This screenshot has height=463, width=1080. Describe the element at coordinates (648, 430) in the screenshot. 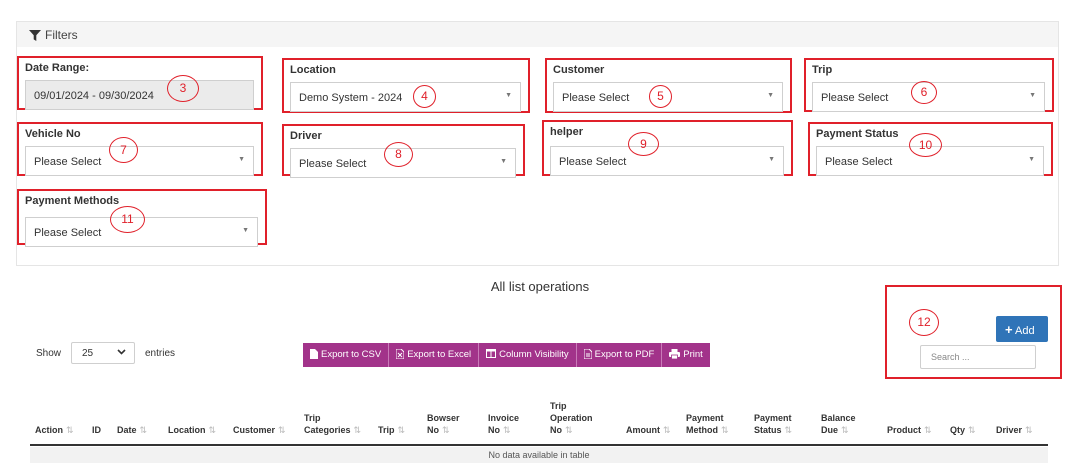

I see `column-header: Amount ⇅` at that location.